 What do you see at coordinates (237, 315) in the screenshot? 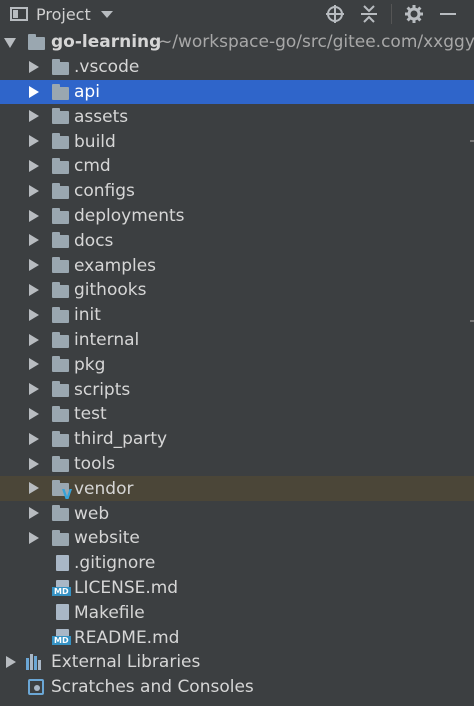
I see `tree-row-init: init` at bounding box center [237, 315].